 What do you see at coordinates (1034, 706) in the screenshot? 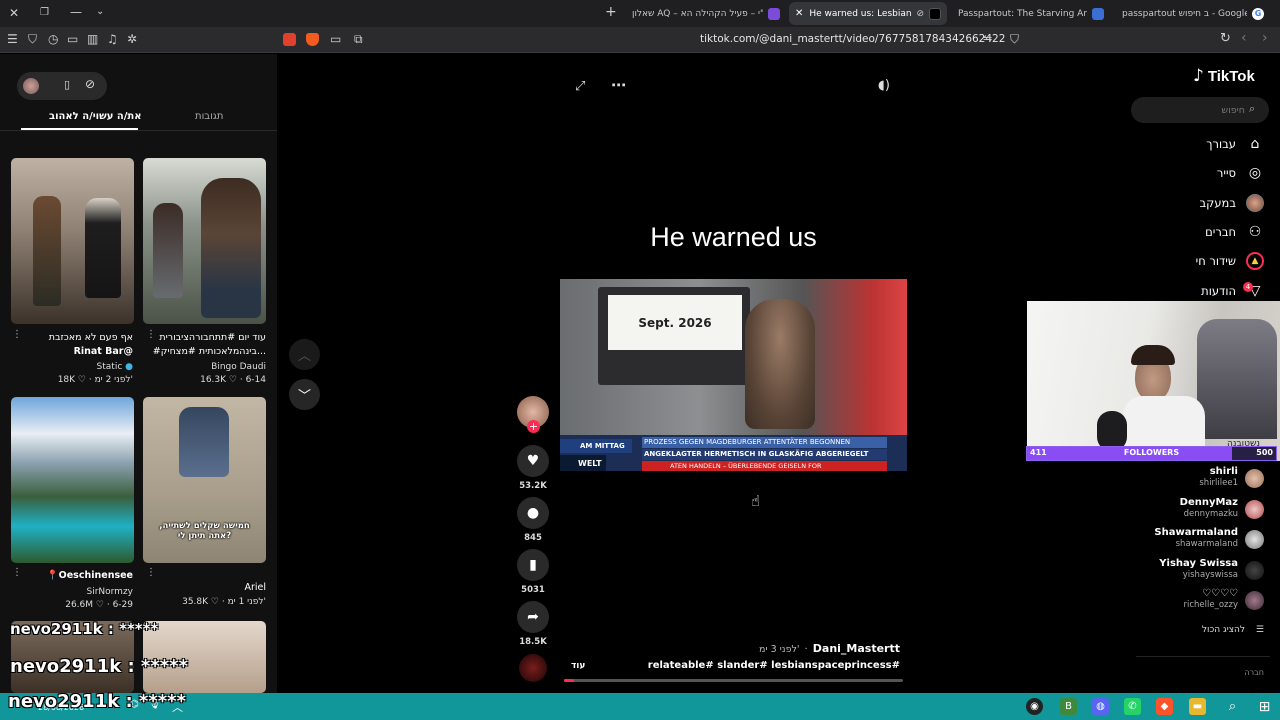
I see `obs-icon: ◉` at bounding box center [1034, 706].